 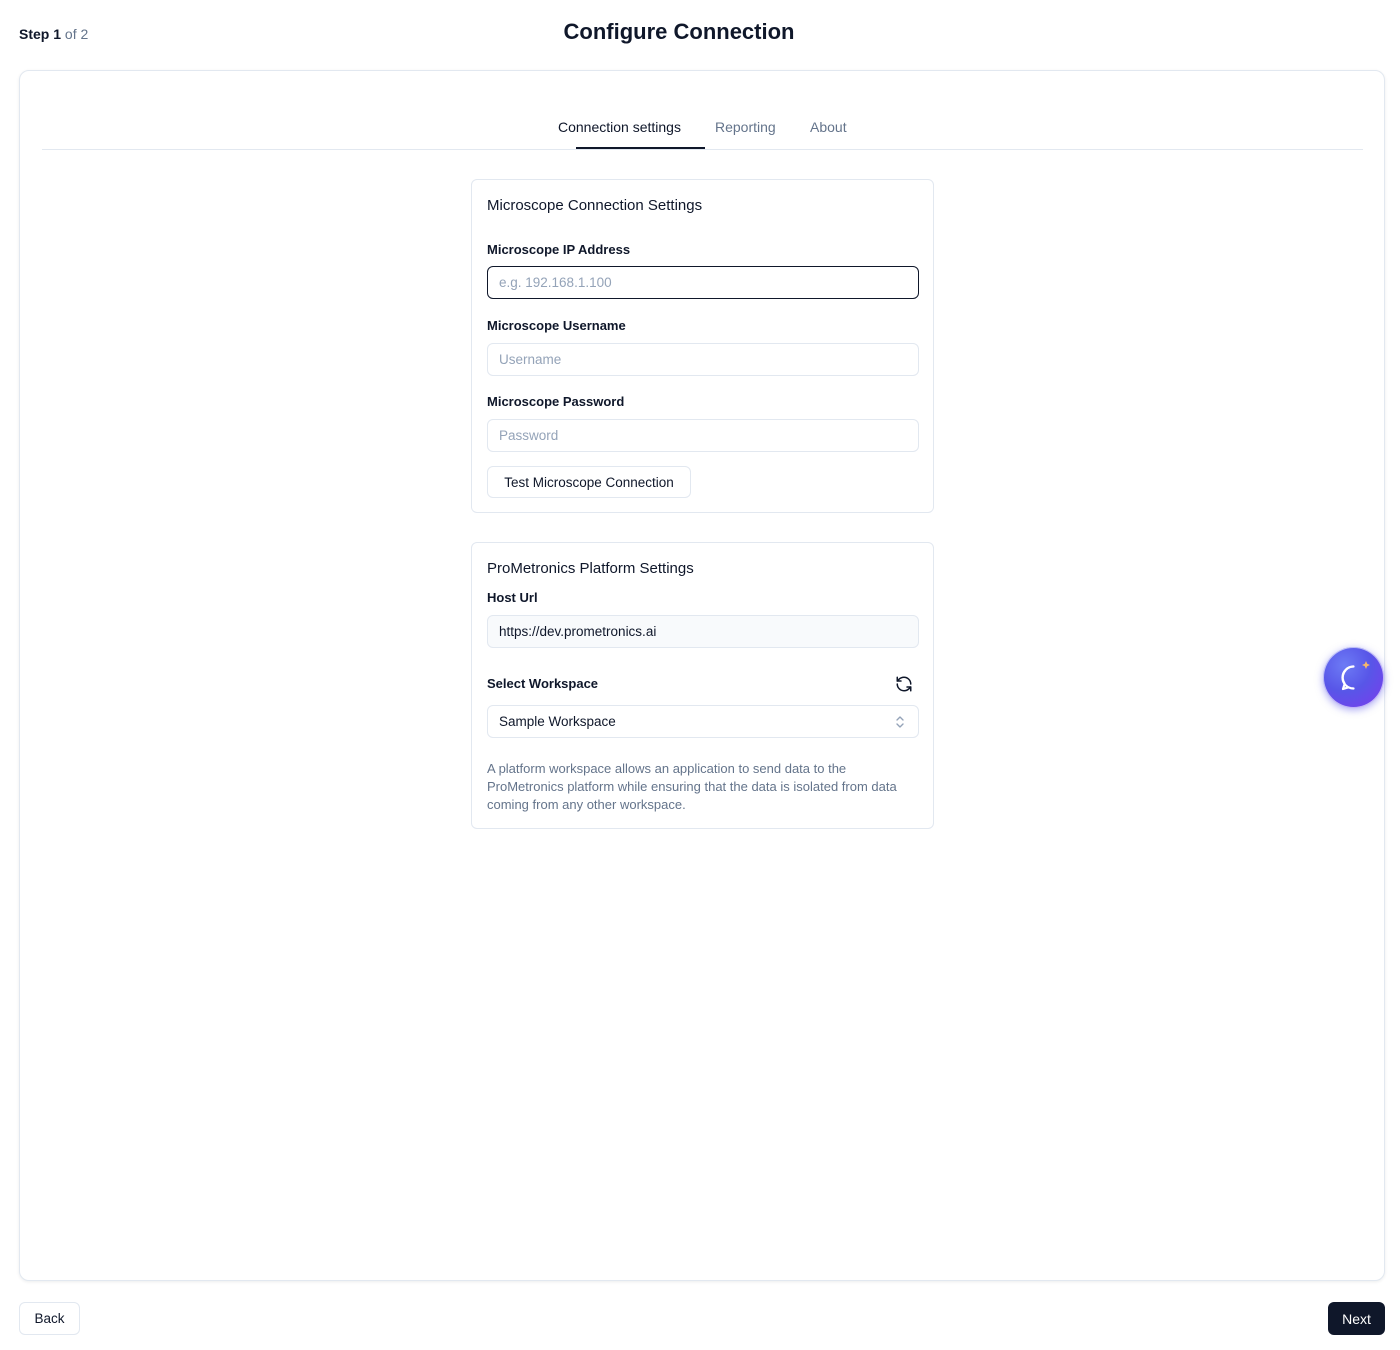 What do you see at coordinates (589, 482) in the screenshot?
I see `test-connection-button: Test Microscope Connection` at bounding box center [589, 482].